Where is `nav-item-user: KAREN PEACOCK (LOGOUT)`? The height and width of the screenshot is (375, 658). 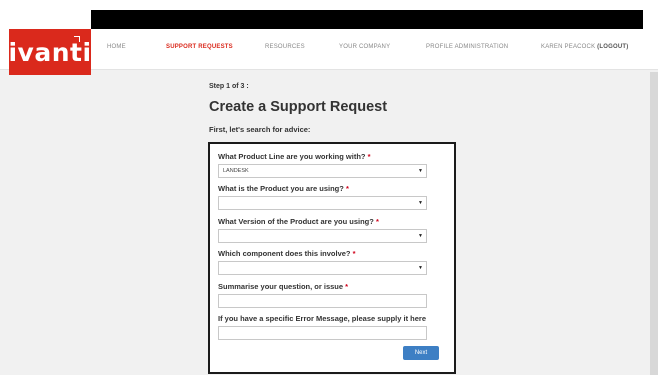 nav-item-user: KAREN PEACOCK (LOGOUT) is located at coordinates (584, 47).